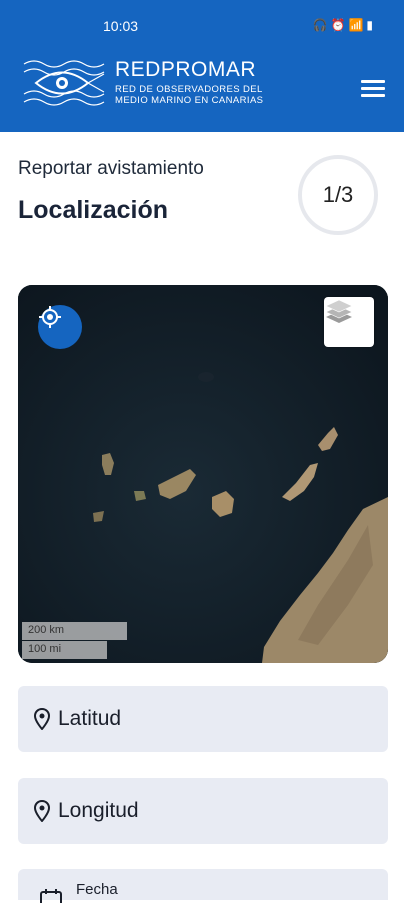 The width and height of the screenshot is (404, 903). Describe the element at coordinates (189, 100) in the screenshot. I see `brand-subtitle-line2: MEDIO MARINO EN CANARIAS` at that location.